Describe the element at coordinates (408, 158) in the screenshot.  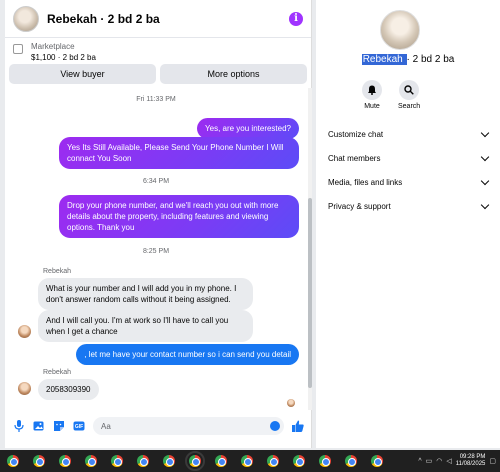
I see `chat-members-item: Chat members` at that location.